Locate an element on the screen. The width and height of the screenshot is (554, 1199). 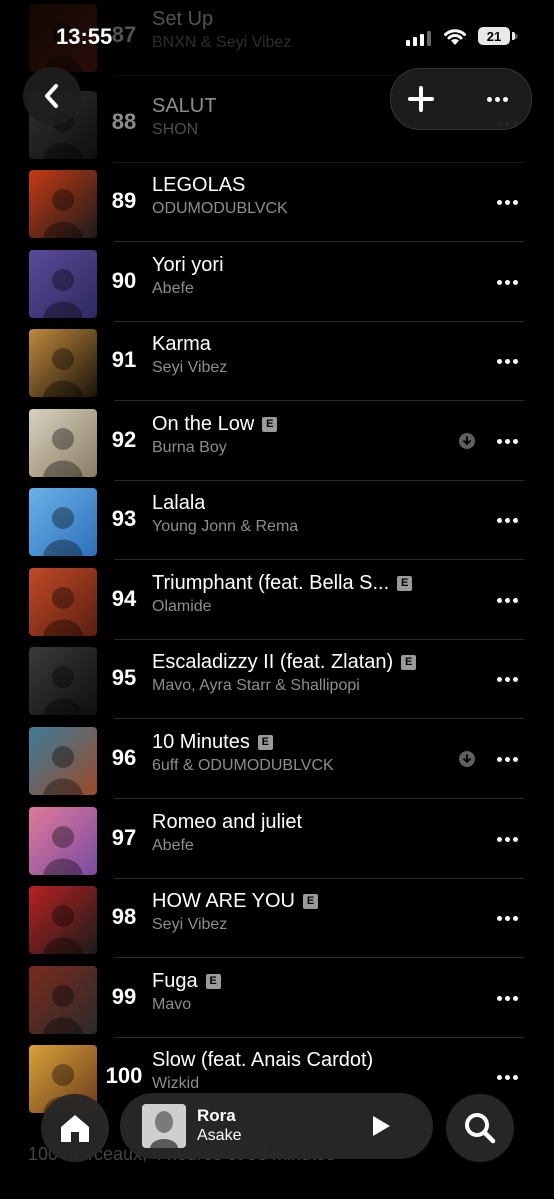
wifi-icon is located at coordinates (455, 37).